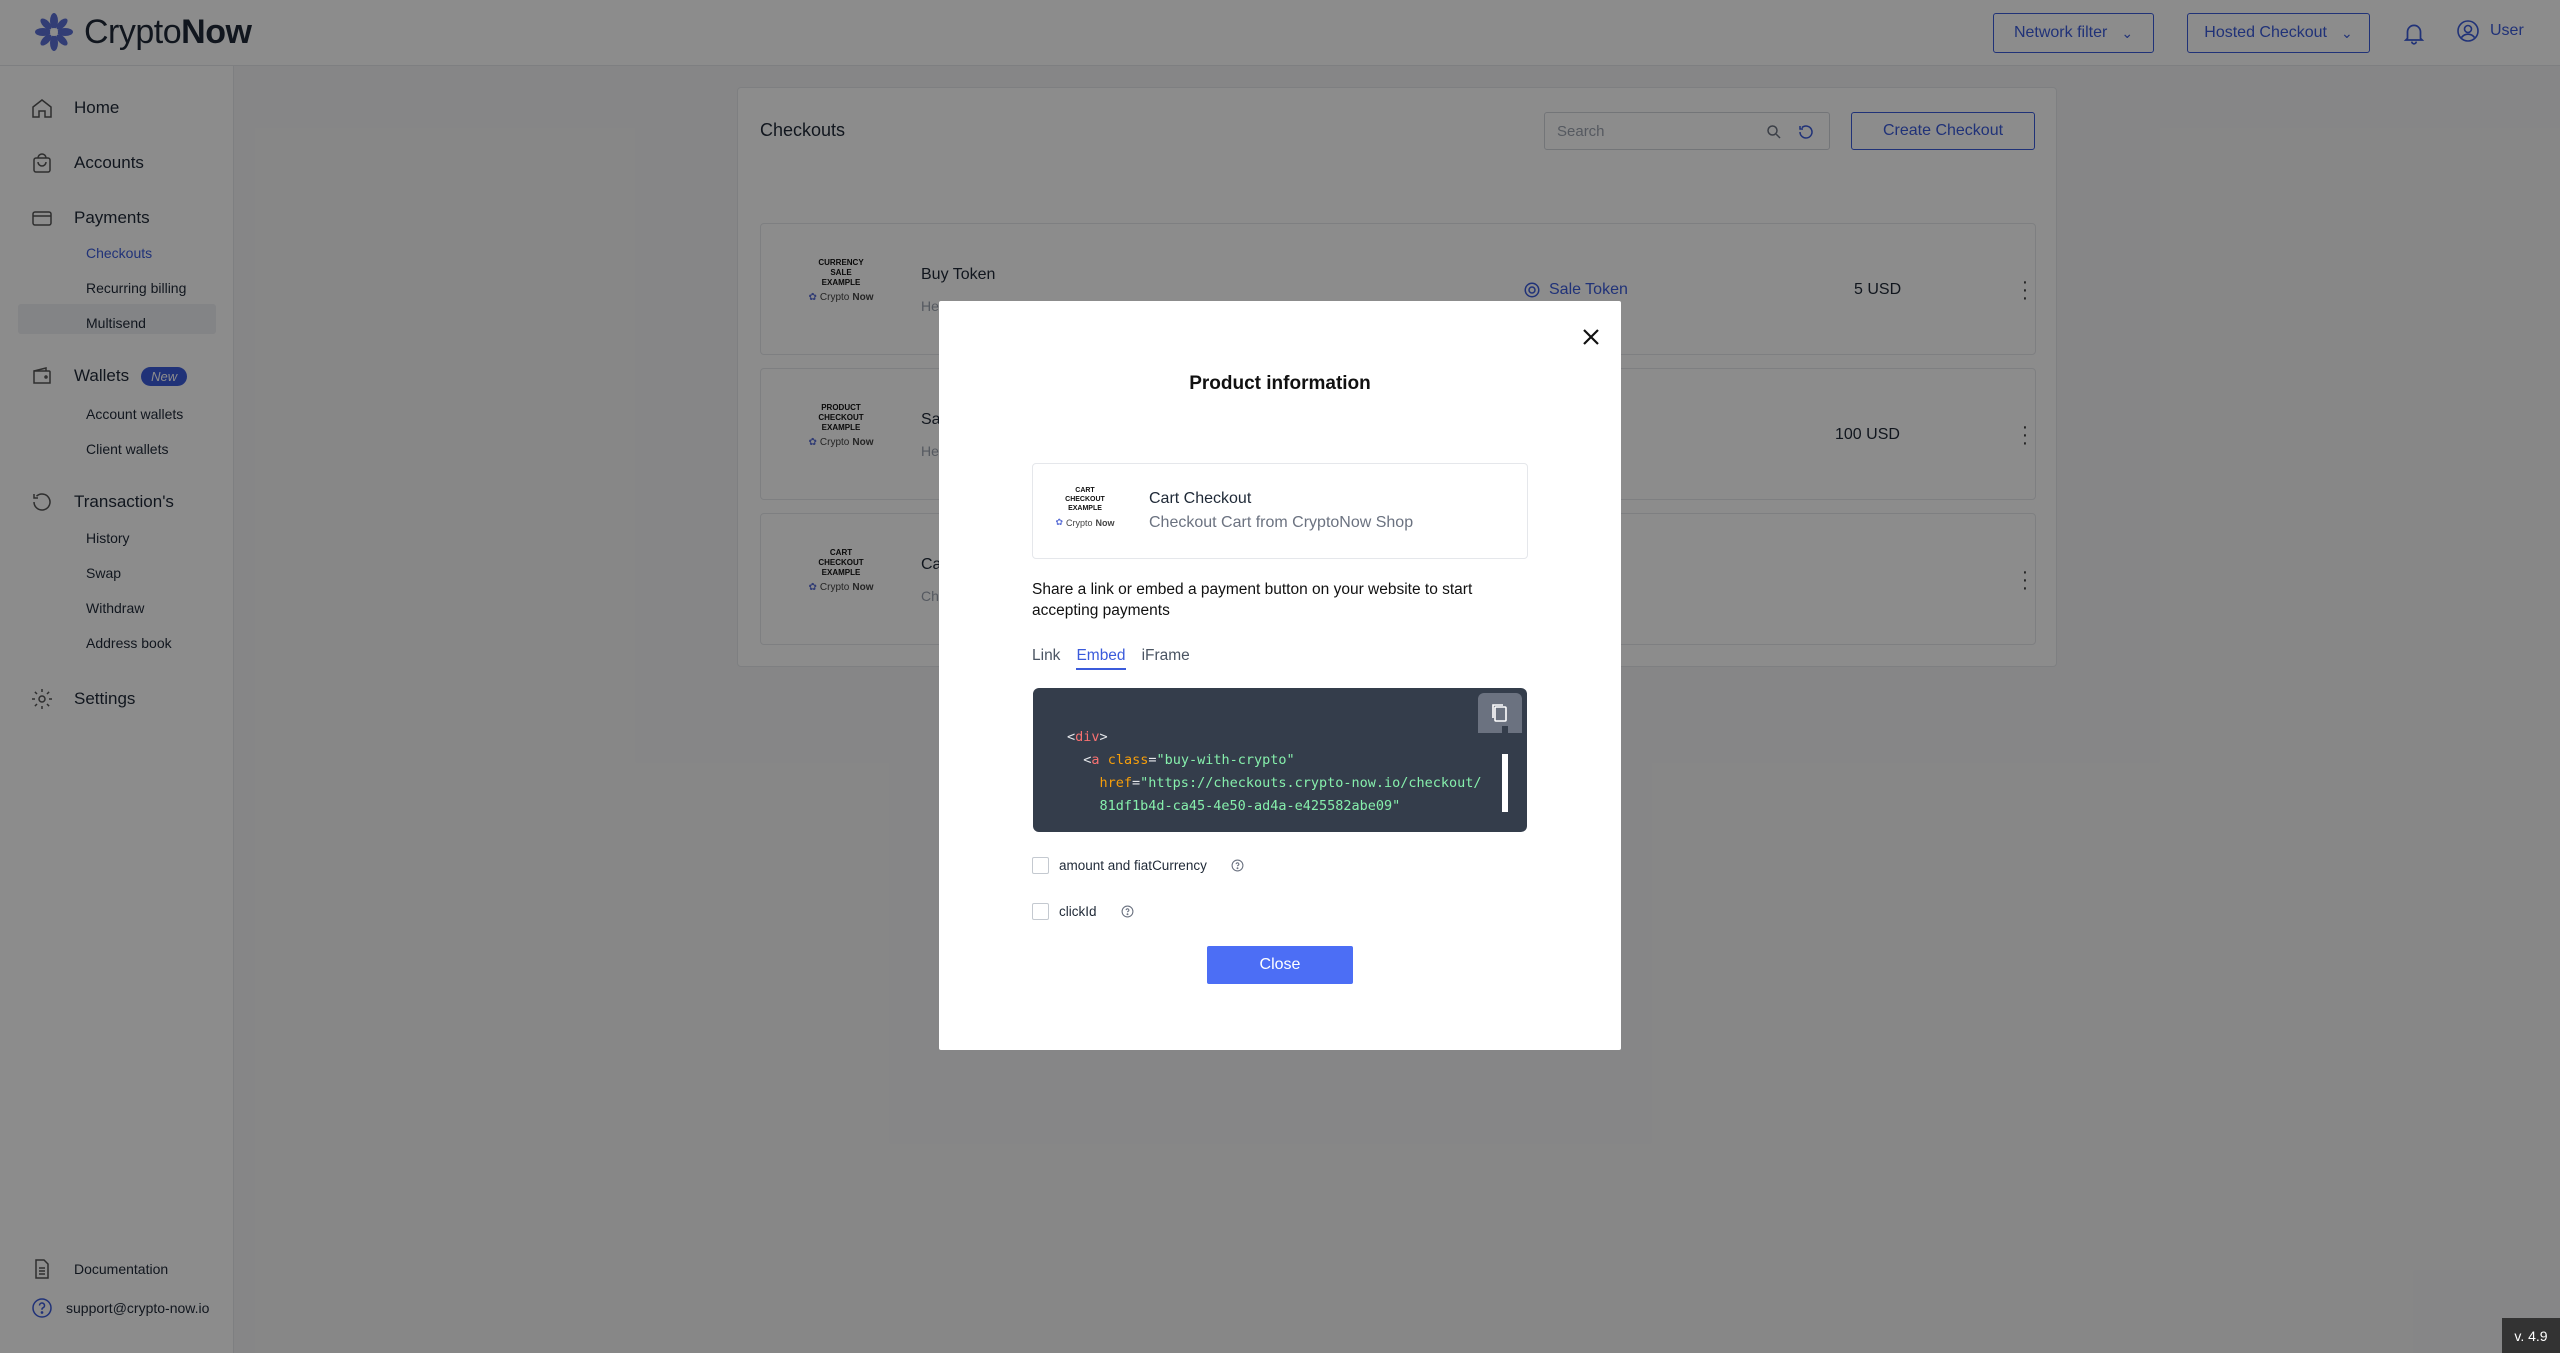 Image resolution: width=2560 pixels, height=1353 pixels. What do you see at coordinates (1078, 911) in the screenshot?
I see `option-label: clickId` at bounding box center [1078, 911].